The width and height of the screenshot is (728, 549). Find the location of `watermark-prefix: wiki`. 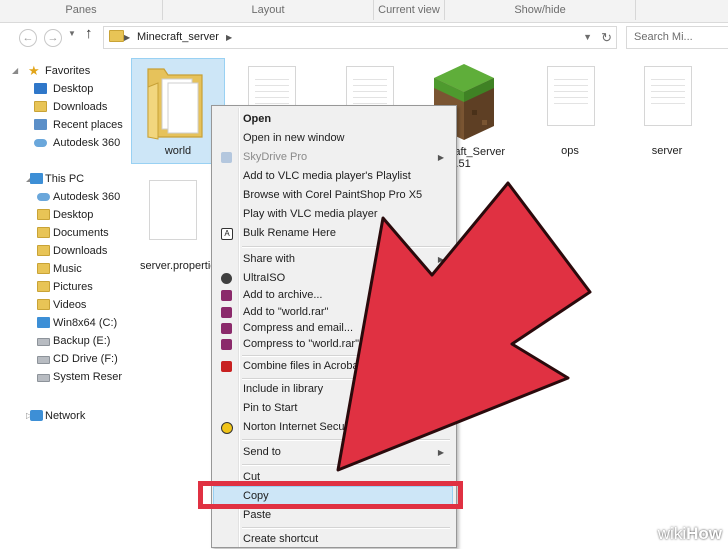

watermark-prefix: wiki is located at coordinates (672, 533).